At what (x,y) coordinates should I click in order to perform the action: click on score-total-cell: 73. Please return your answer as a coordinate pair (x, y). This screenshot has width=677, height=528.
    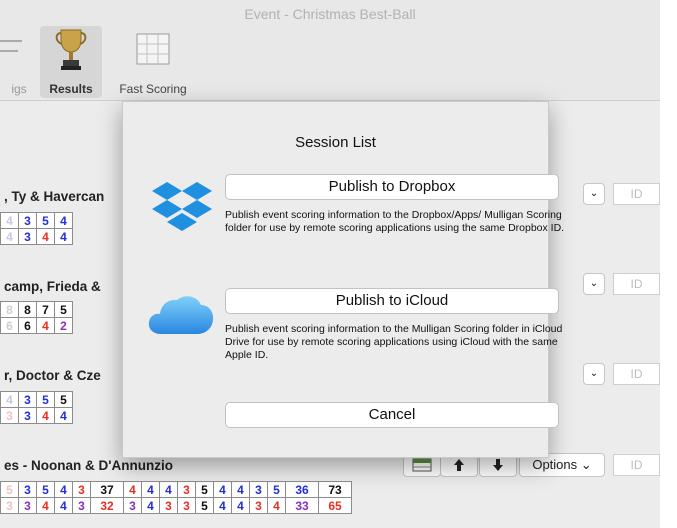
    Looking at the image, I should click on (335, 489).